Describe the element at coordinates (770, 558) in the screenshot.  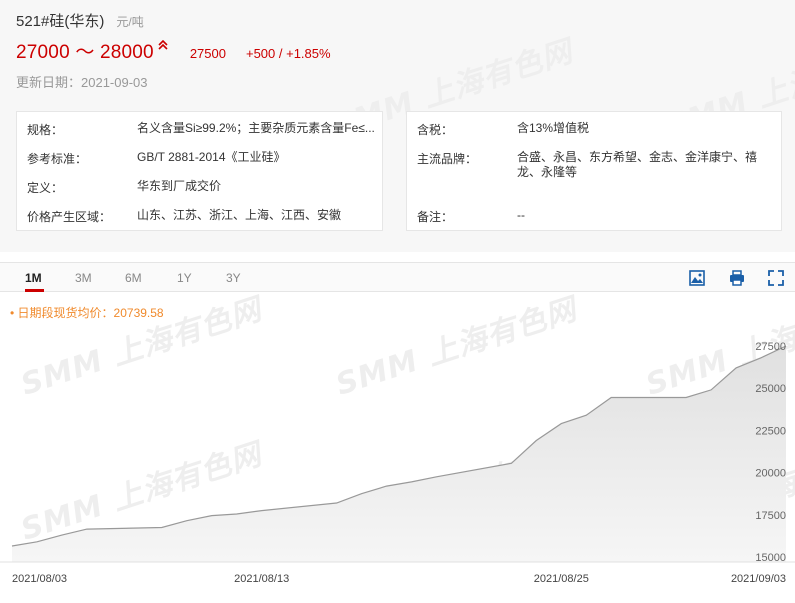
I see `y-tick-label: 15000` at that location.